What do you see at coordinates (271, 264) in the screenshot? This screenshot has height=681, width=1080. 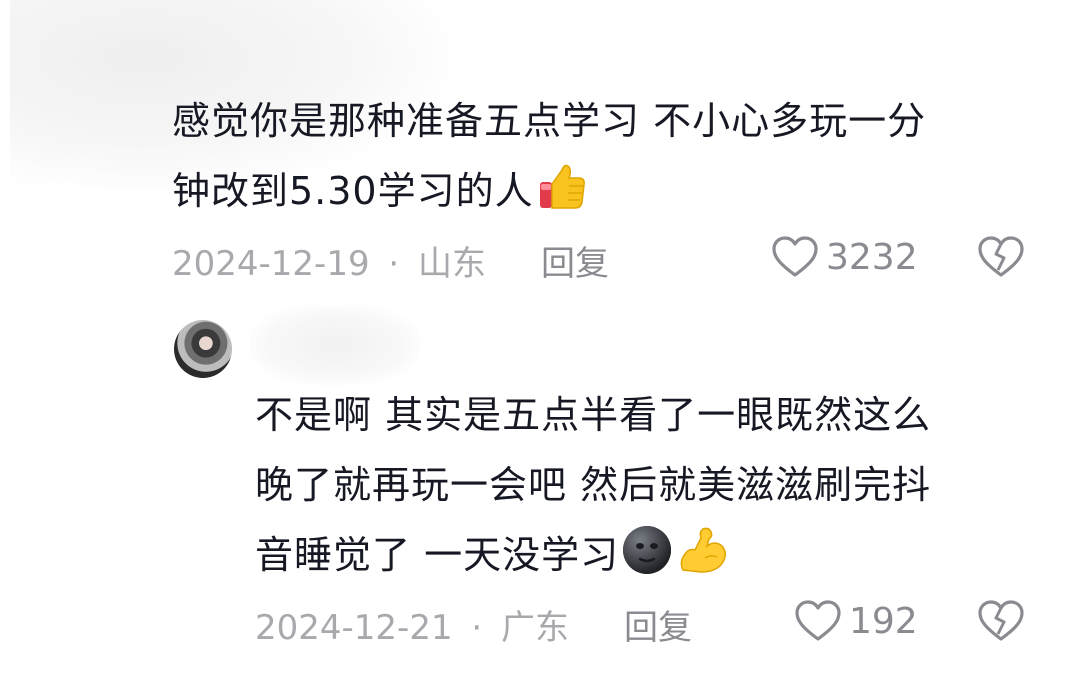 I see `comment-date: 2024-12-19` at bounding box center [271, 264].